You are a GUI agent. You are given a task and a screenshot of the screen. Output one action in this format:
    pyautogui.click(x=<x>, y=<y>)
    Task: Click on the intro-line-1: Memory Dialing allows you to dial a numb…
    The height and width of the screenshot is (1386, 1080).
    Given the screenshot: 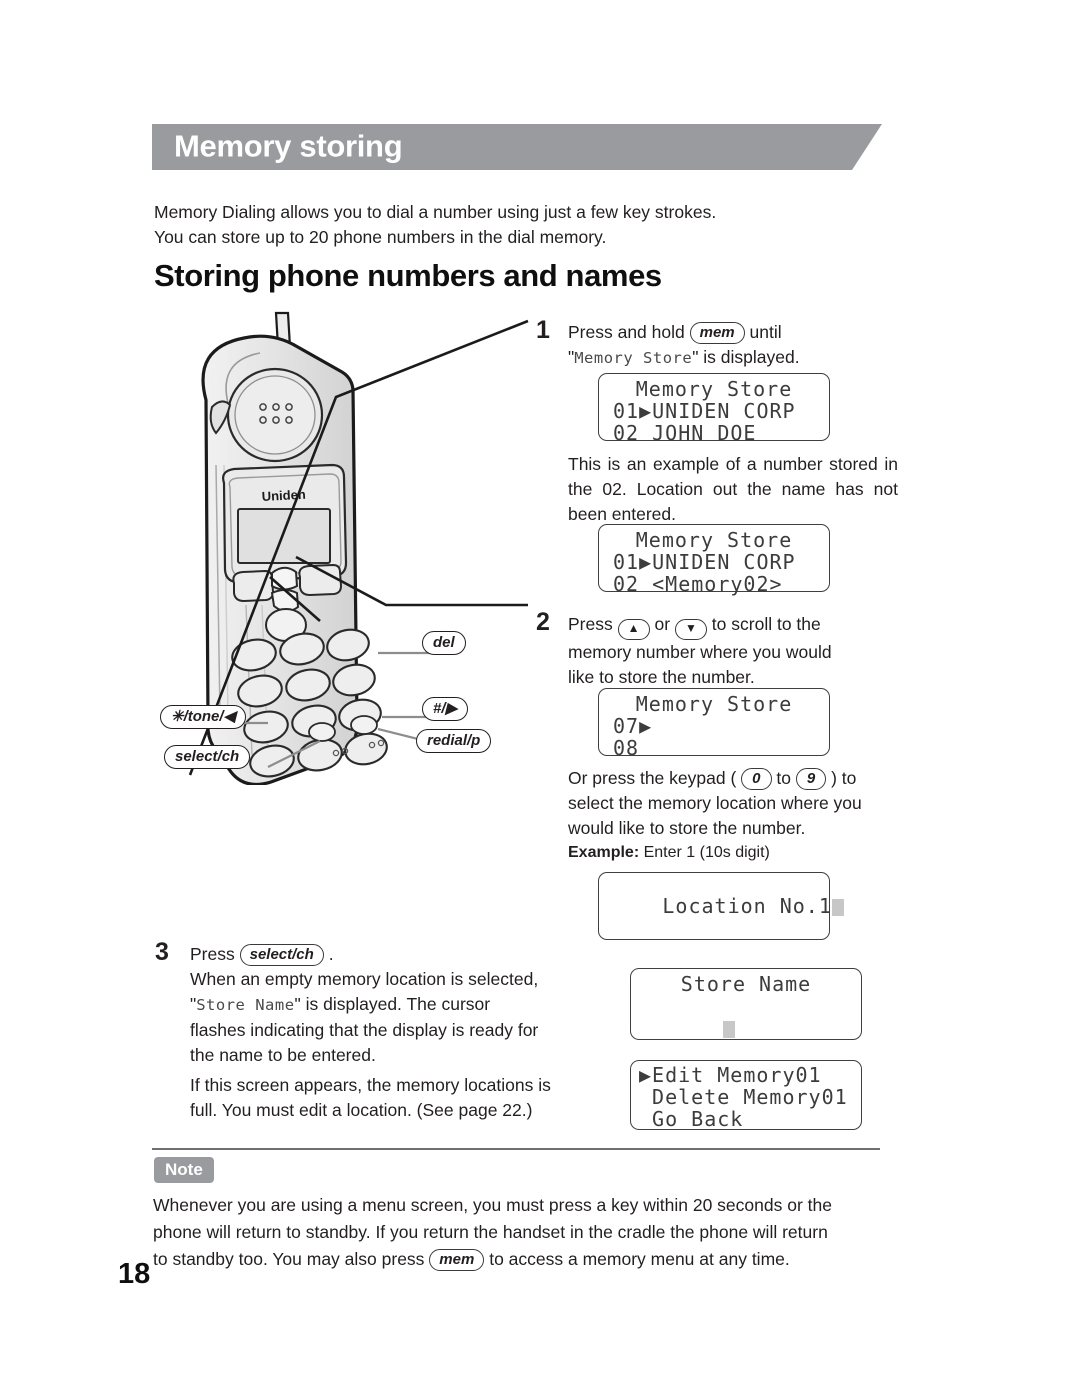 What is the action you would take?
    pyautogui.click(x=435, y=212)
    